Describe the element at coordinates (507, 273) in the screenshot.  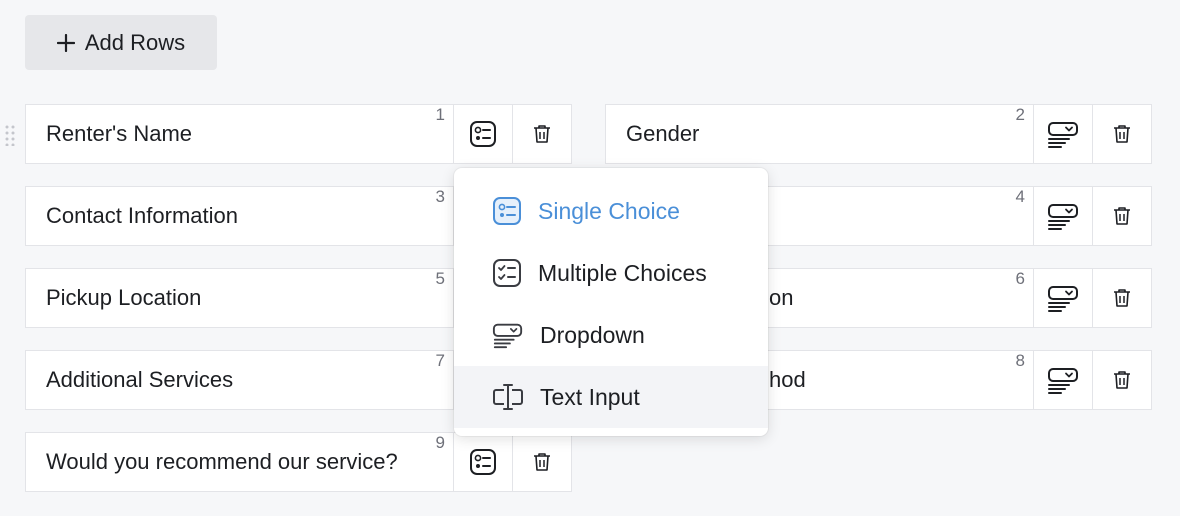
I see `multiple-choice-icon` at that location.